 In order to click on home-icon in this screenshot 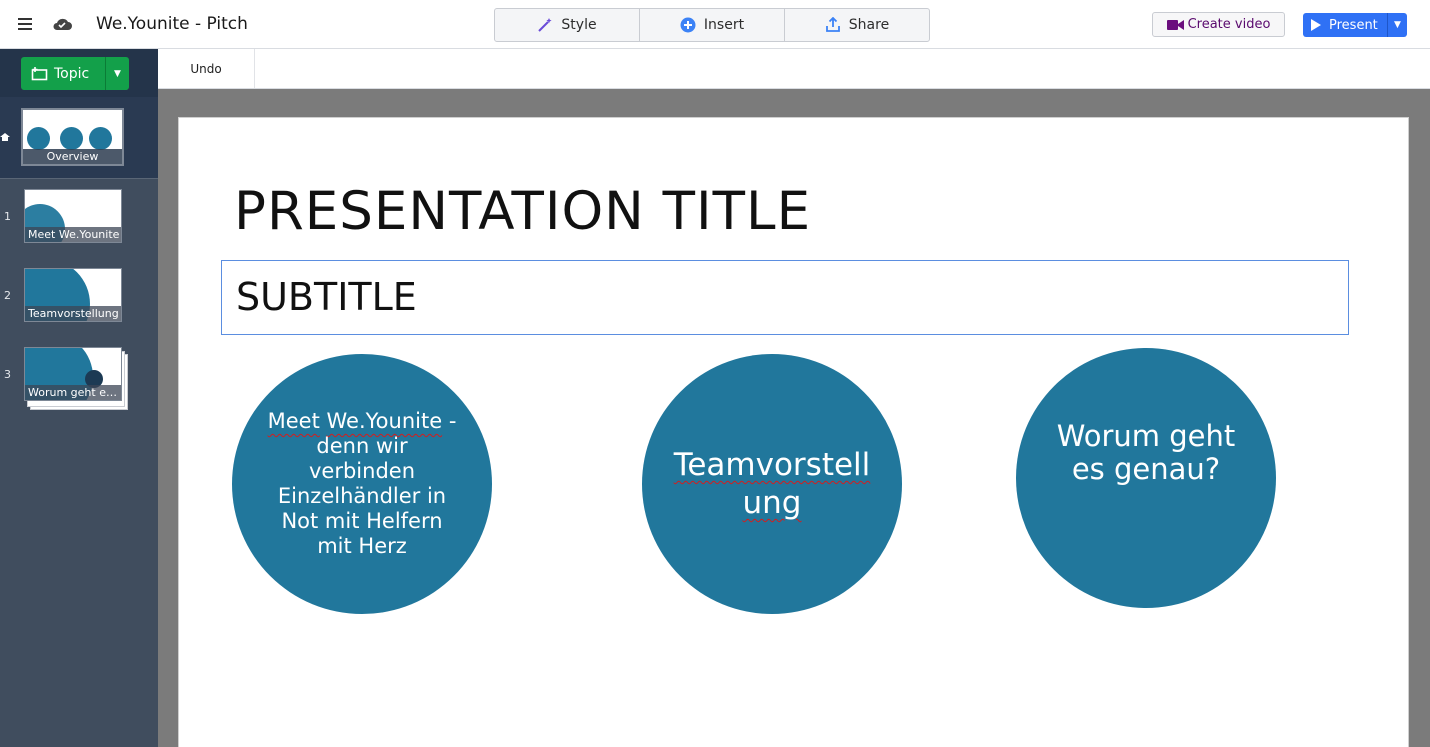, I will do `click(5, 137)`.